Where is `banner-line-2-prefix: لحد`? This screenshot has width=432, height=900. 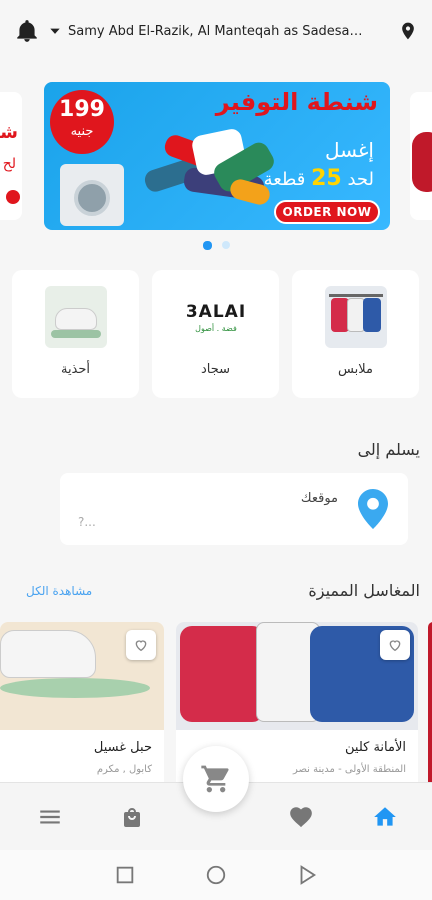
banner-line-2-prefix: لحد is located at coordinates (360, 179).